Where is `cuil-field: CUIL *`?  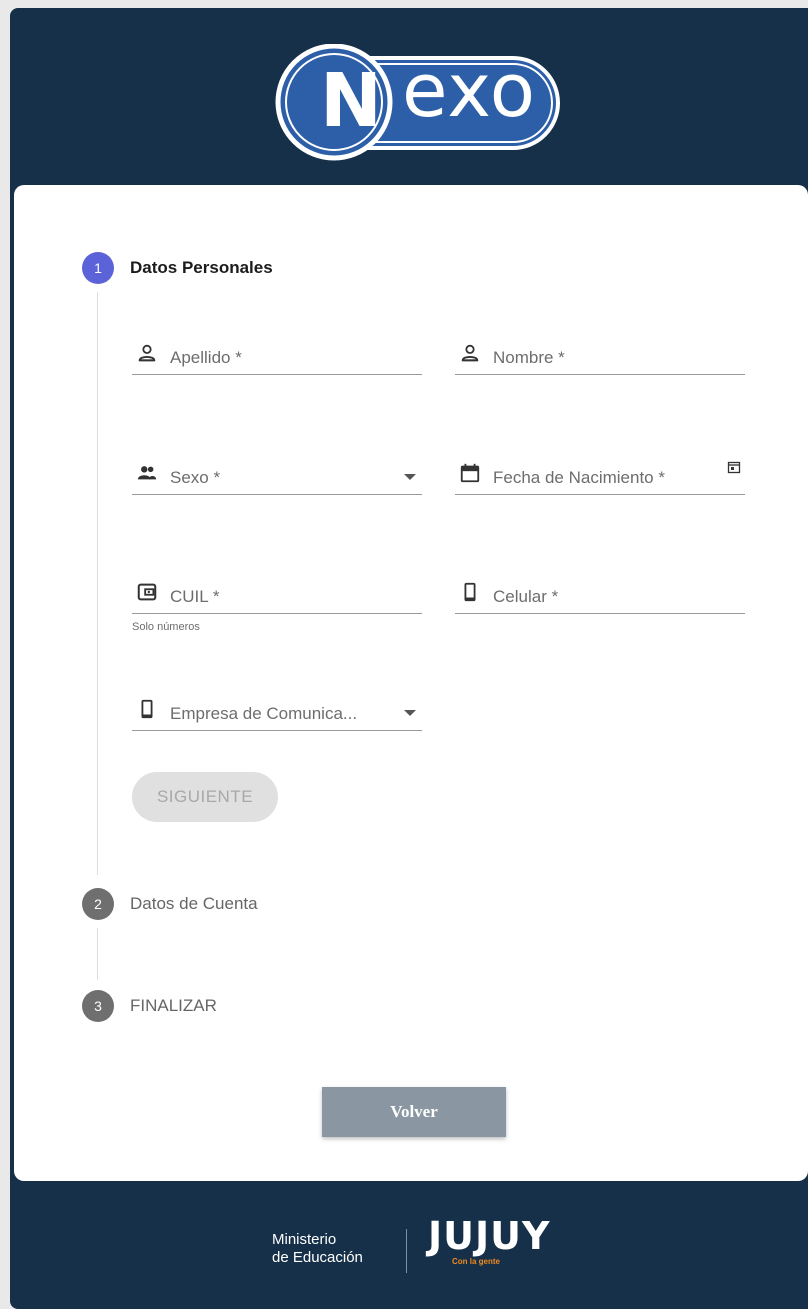 cuil-field: CUIL * is located at coordinates (277, 595).